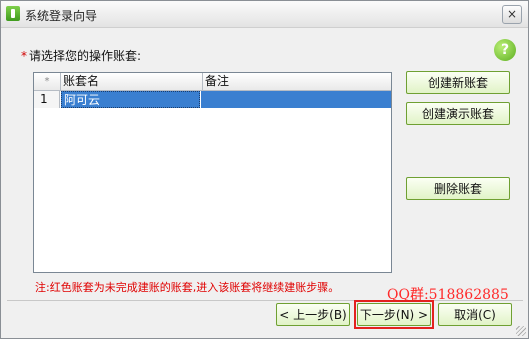 The image size is (529, 339). Describe the element at coordinates (24, 56) in the screenshot. I see `required-mark: *` at that location.